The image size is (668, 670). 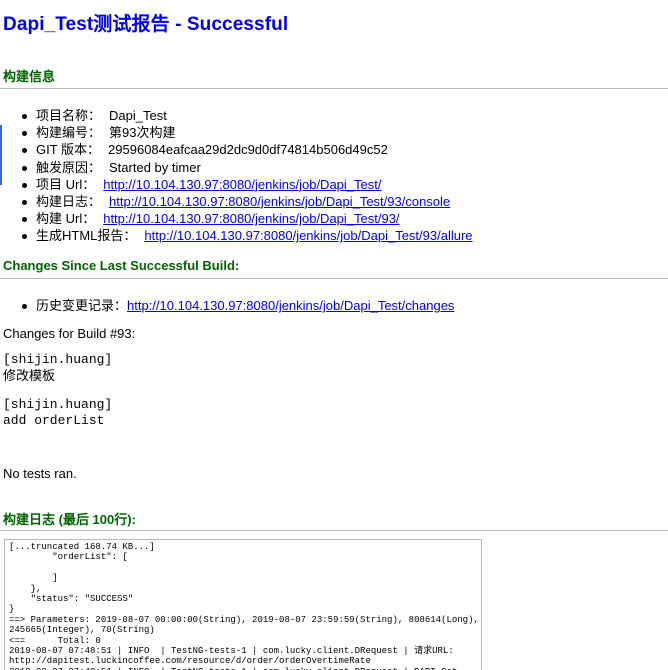 I want to click on list-item: 构建编号： 第93次构建, so click(x=236, y=132).